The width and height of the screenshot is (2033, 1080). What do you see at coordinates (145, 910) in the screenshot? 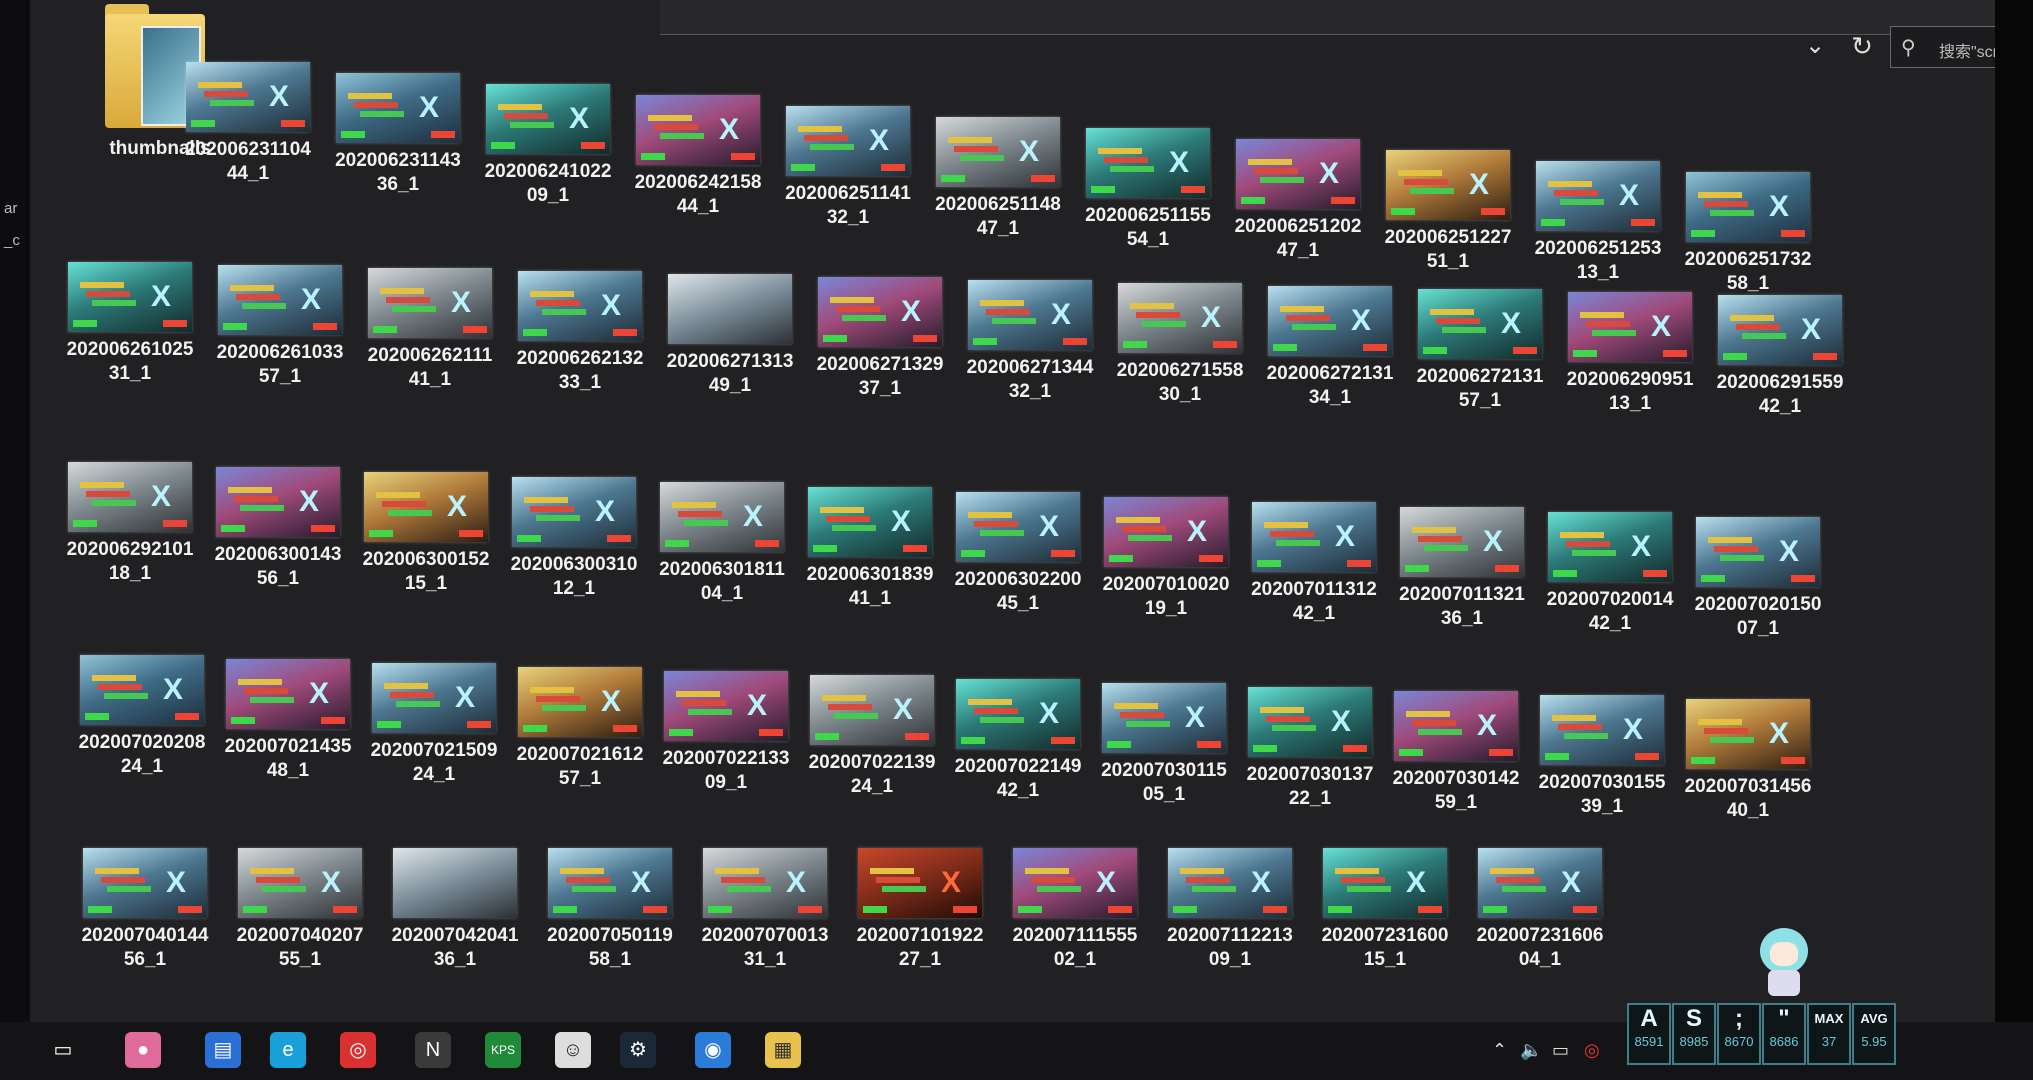
I see `file-item: X 202007040144 56_1` at bounding box center [145, 910].